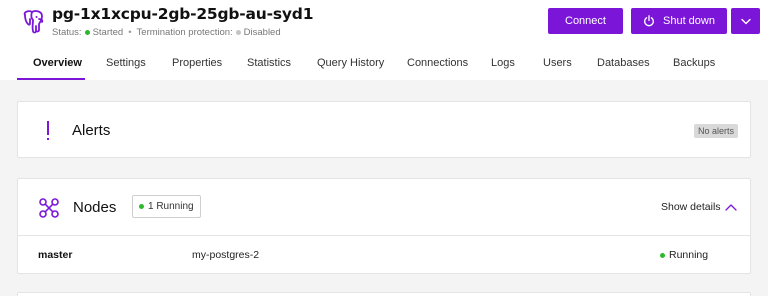  I want to click on active-tab-indicator, so click(51, 79).